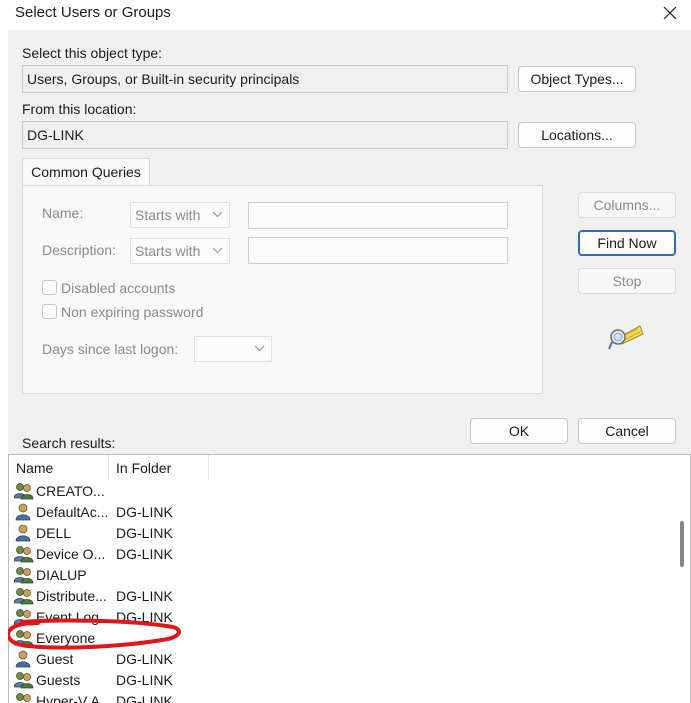 The height and width of the screenshot is (703, 691). What do you see at coordinates (341, 575) in the screenshot?
I see `table-row: DIALUP` at bounding box center [341, 575].